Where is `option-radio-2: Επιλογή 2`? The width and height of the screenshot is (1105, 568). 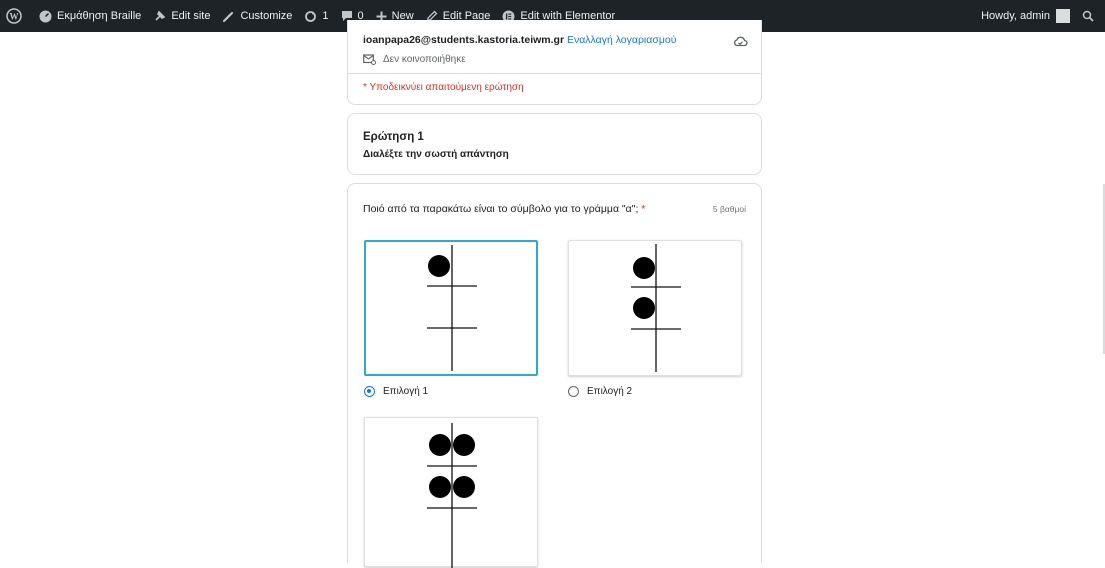 option-radio-2: Επιλογή 2 is located at coordinates (600, 391).